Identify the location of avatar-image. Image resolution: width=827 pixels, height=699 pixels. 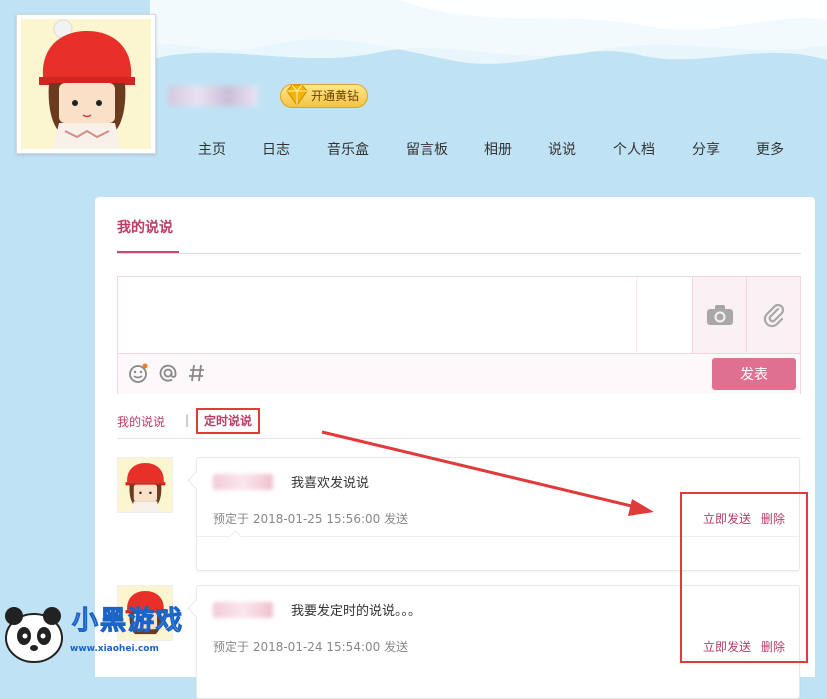
(86, 84).